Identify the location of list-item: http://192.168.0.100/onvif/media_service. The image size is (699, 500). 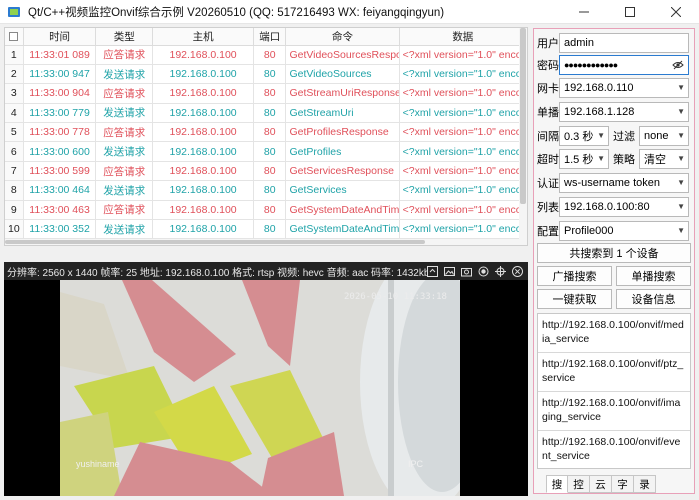
(614, 333).